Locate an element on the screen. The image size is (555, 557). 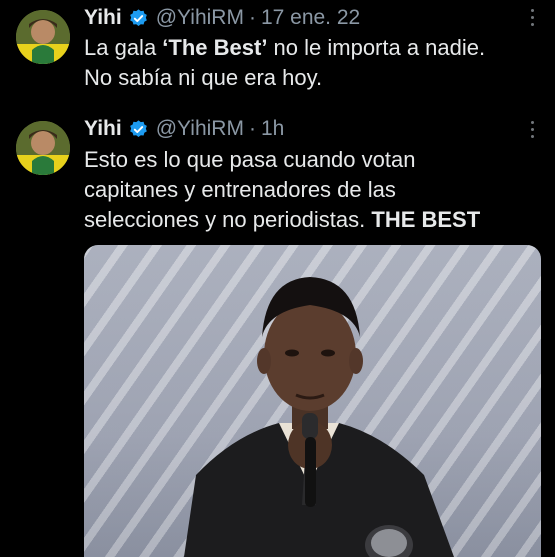
tweet-header: Yihi @YihiRM · 1h is located at coordinates (184, 129).